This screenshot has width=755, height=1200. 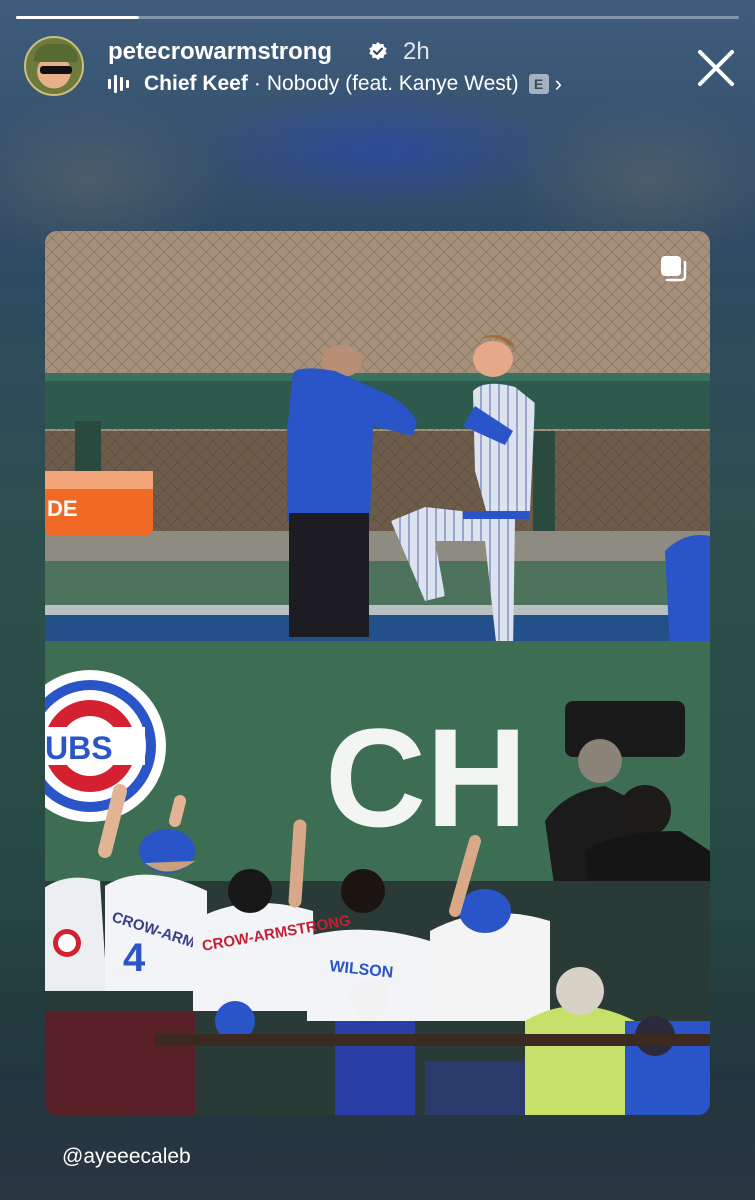 I want to click on post-time: 2h, so click(x=416, y=51).